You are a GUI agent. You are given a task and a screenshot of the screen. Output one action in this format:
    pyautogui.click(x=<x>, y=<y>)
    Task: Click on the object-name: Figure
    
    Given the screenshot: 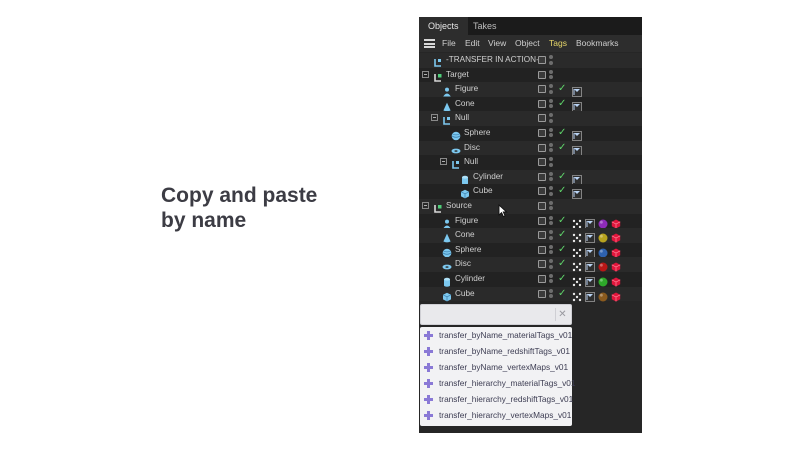 What is the action you would take?
    pyautogui.click(x=466, y=221)
    